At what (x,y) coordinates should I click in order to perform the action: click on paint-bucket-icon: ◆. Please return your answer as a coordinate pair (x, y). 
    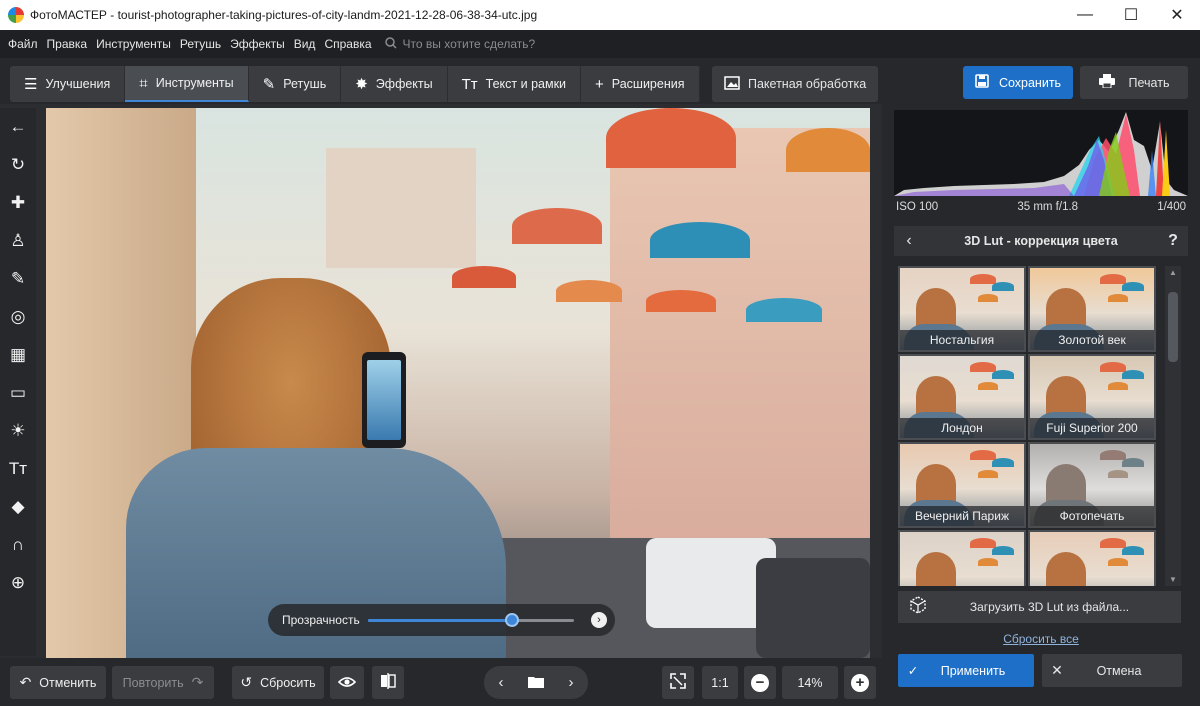
    Looking at the image, I should click on (18, 507).